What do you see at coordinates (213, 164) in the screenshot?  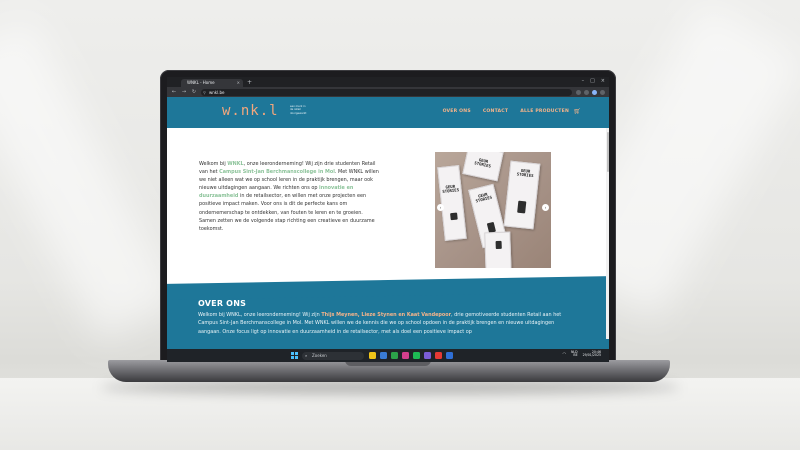 I see `intro-text-part: Welkom bij` at bounding box center [213, 164].